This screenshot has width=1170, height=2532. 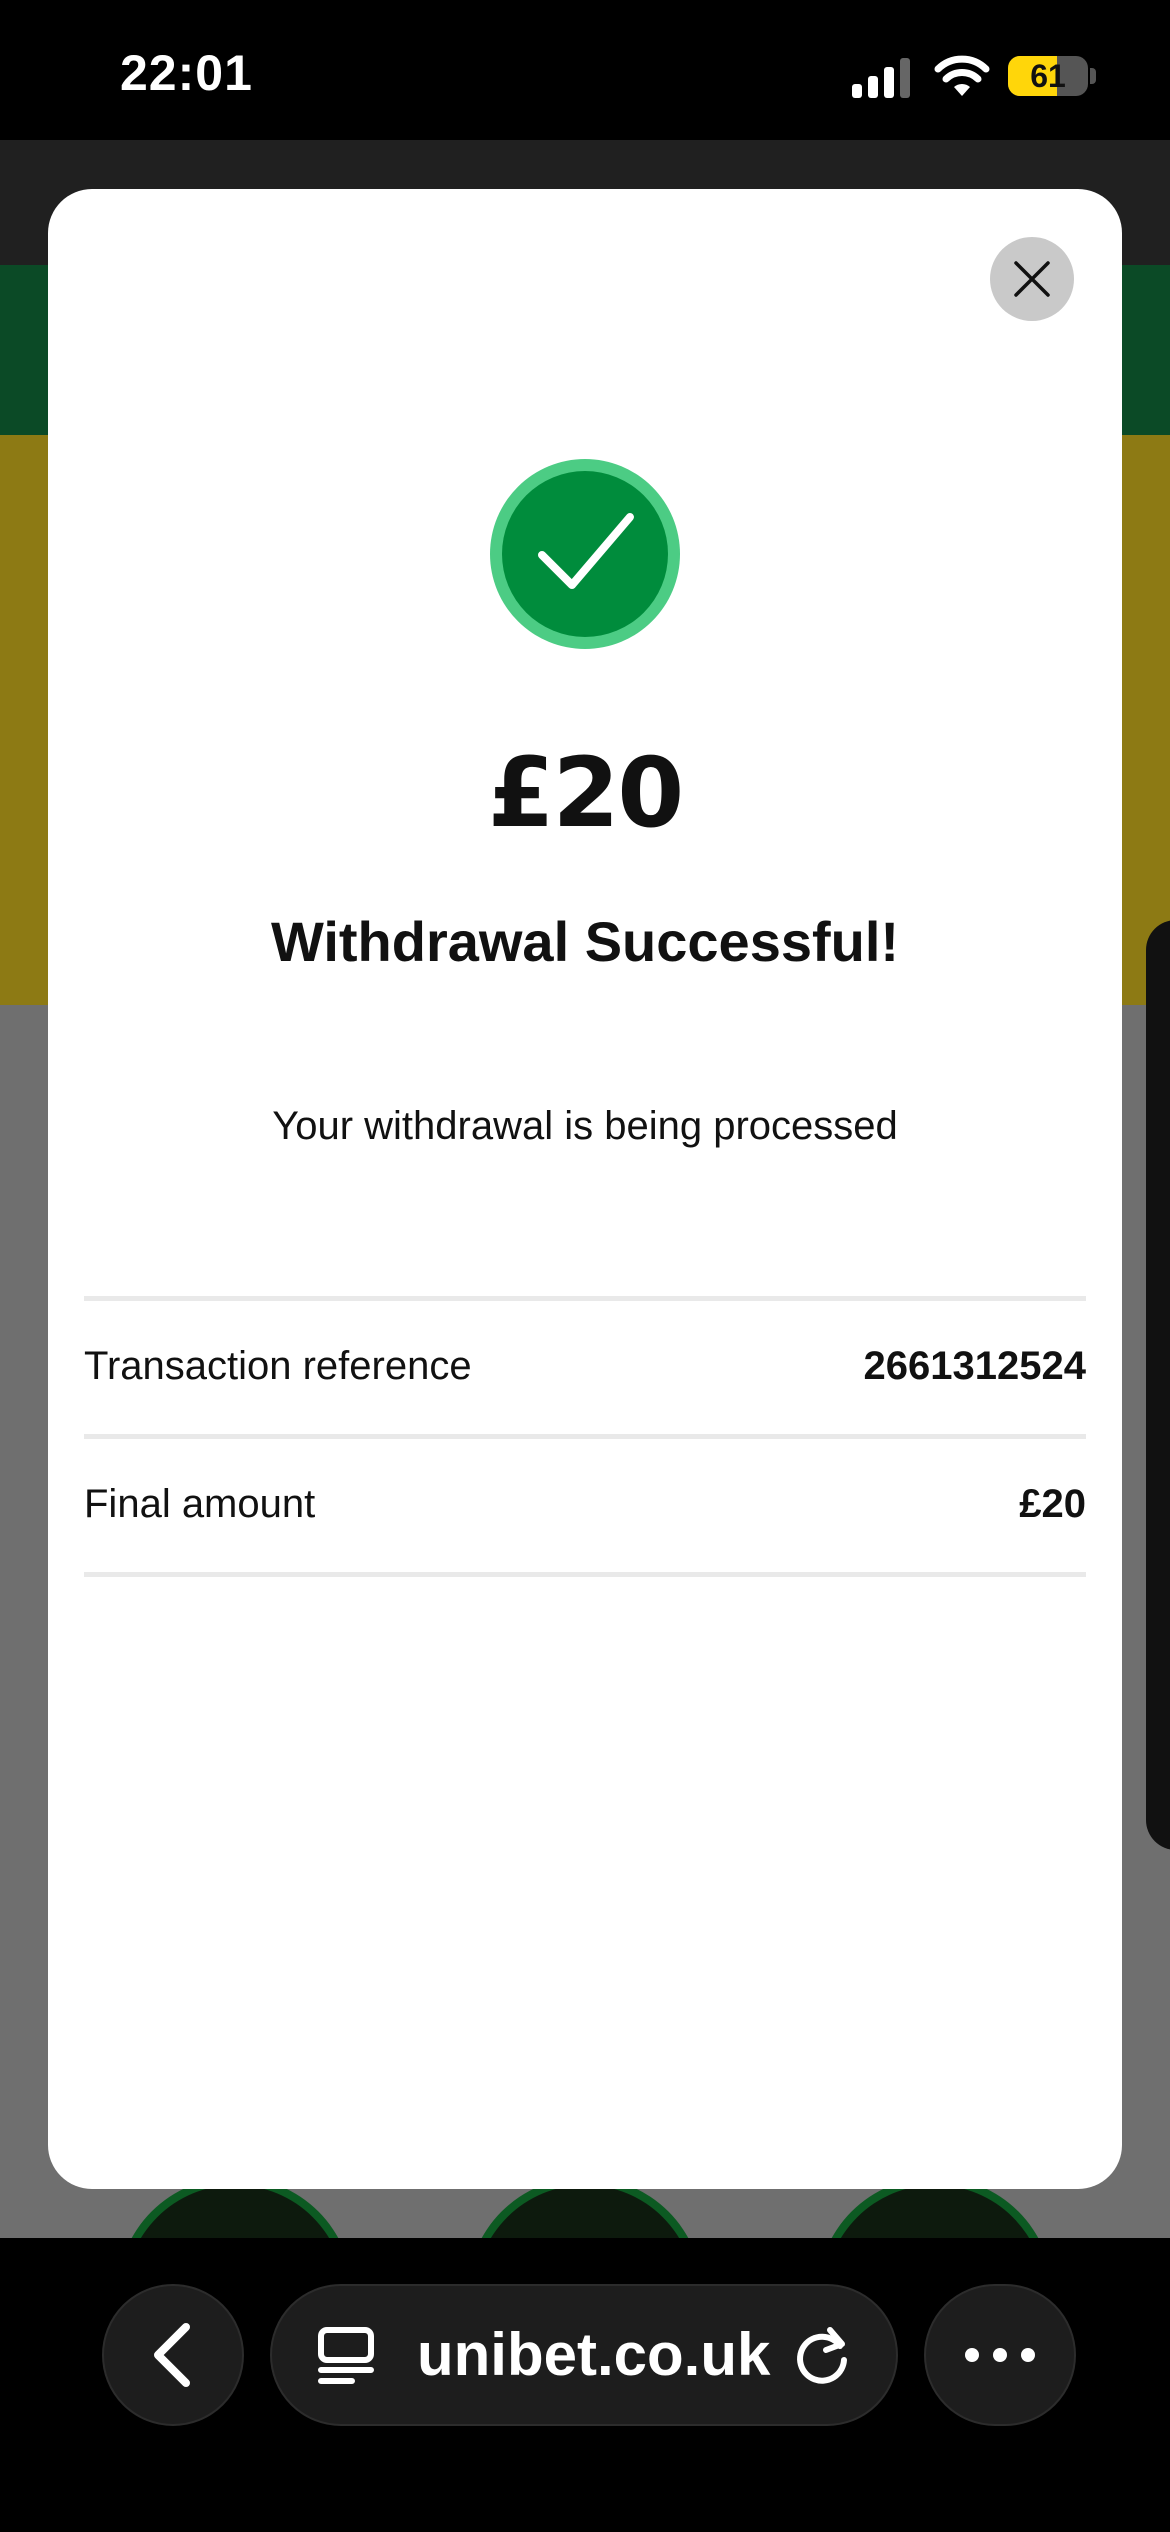 I want to click on address-bar: unibet.co.uk, so click(x=584, y=2355).